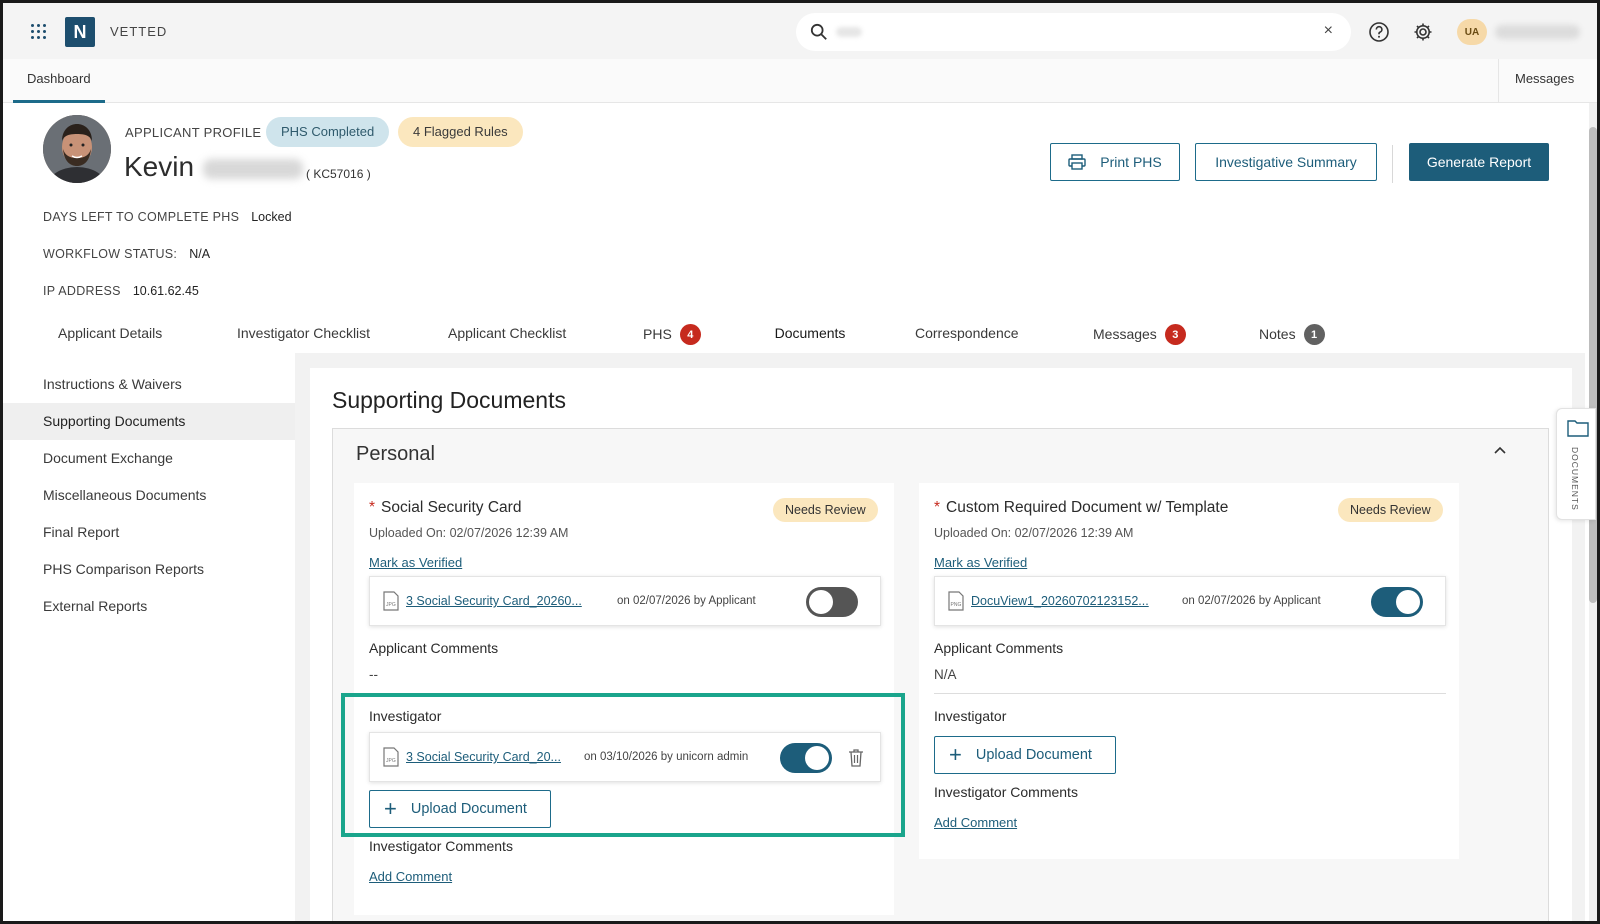 This screenshot has width=1600, height=924. What do you see at coordinates (149, 458) in the screenshot?
I see `sidebar-item-document-exchange: Document Exchange` at bounding box center [149, 458].